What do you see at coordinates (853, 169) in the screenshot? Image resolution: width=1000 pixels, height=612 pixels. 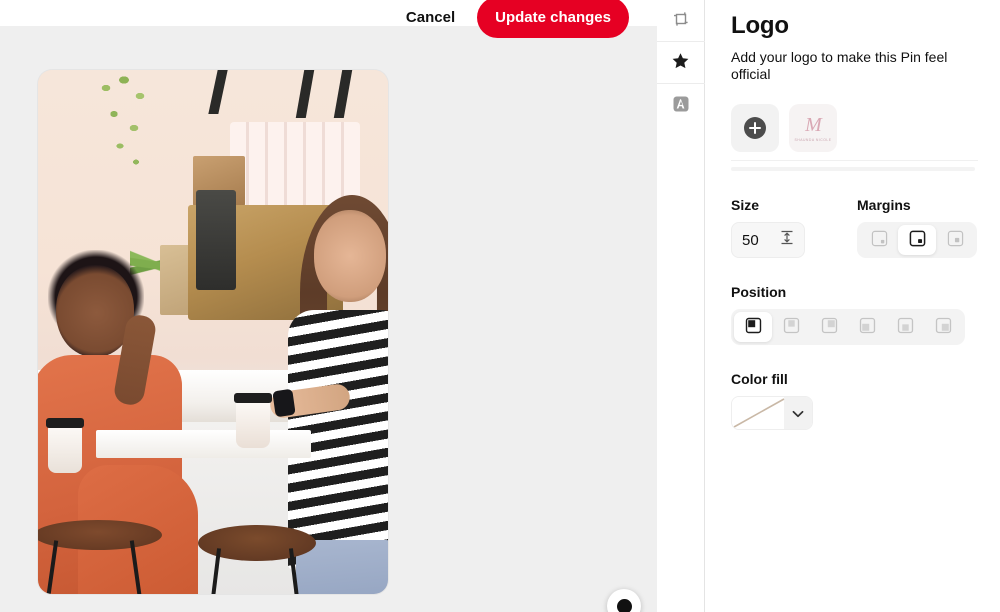 I see `logo-list-scrollbar` at bounding box center [853, 169].